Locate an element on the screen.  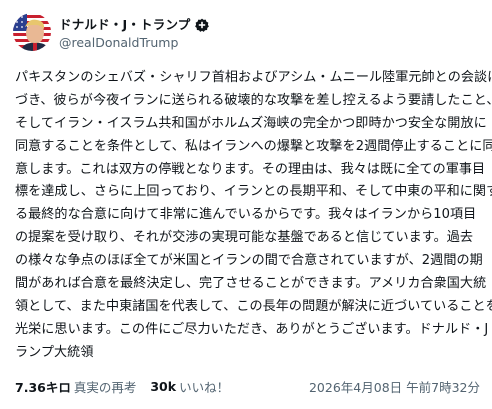
user-handle: @realDonaldTrump is located at coordinates (134, 42).